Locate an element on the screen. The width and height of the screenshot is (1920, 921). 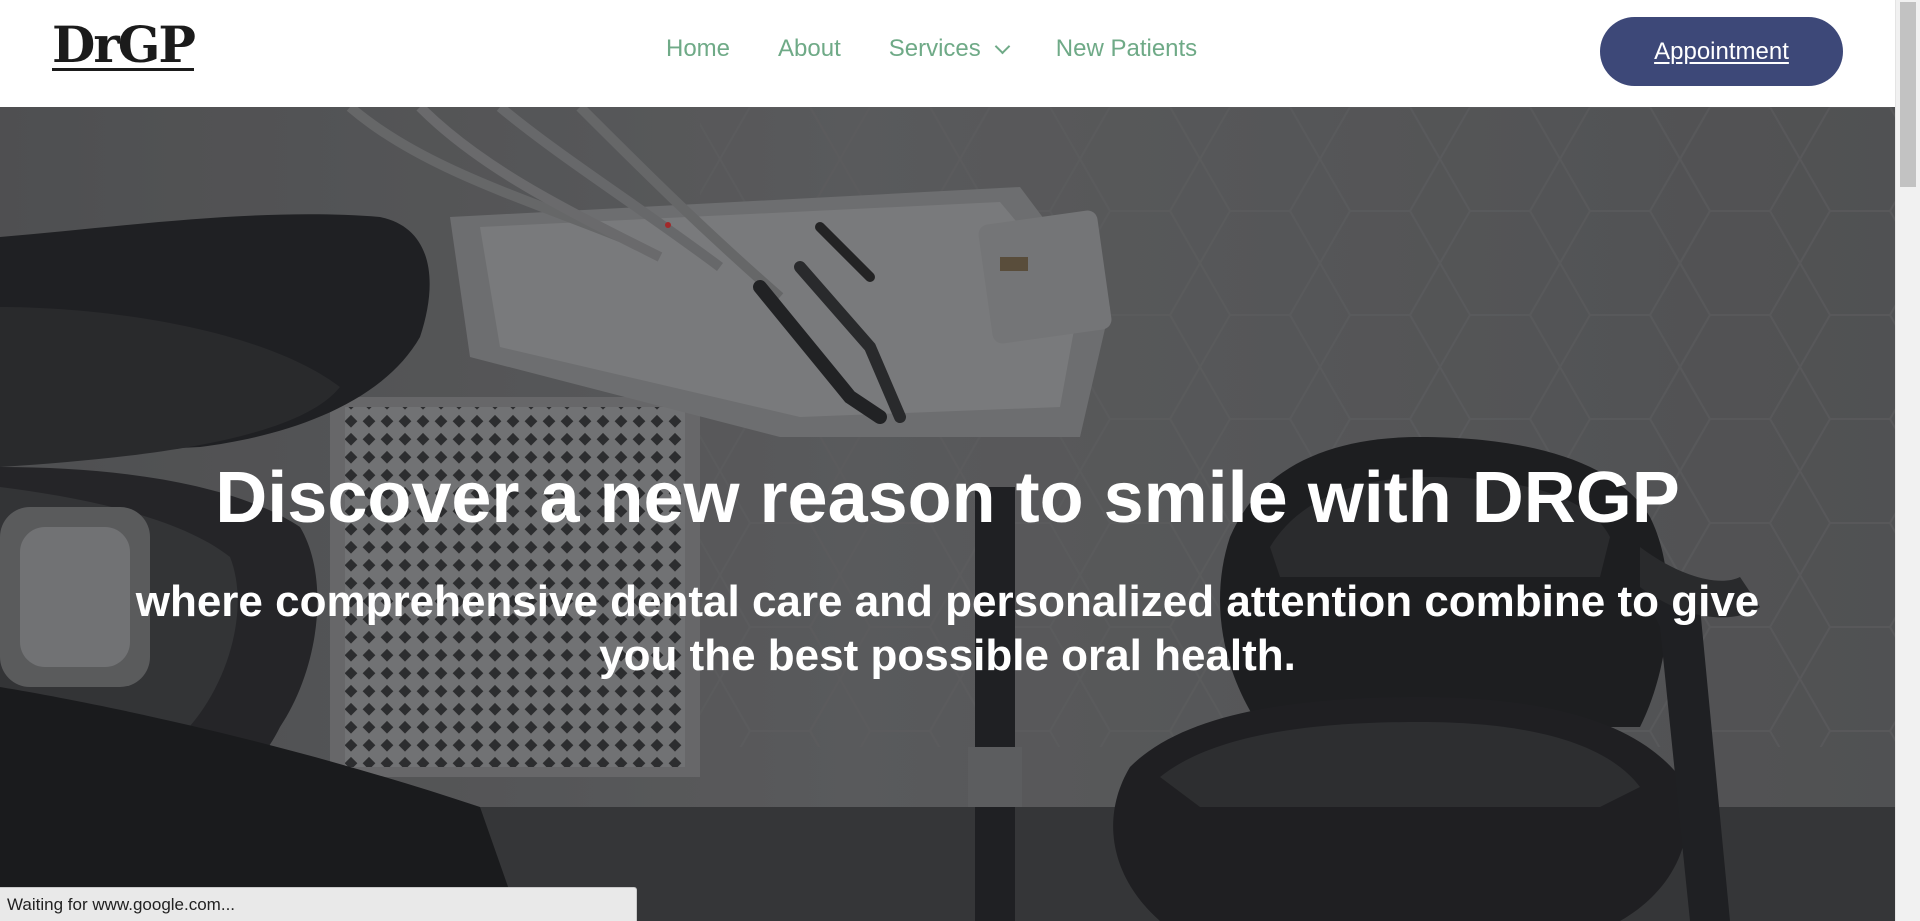
logo: DrGP is located at coordinates (124, 45).